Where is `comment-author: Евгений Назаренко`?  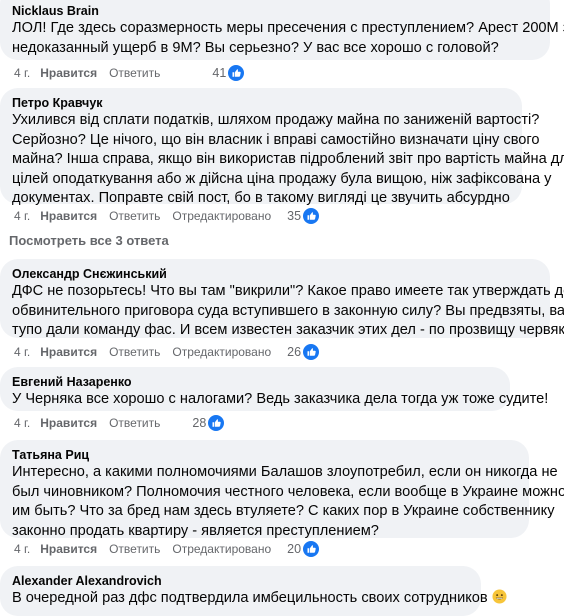 comment-author: Евгений Назаренко is located at coordinates (255, 382).